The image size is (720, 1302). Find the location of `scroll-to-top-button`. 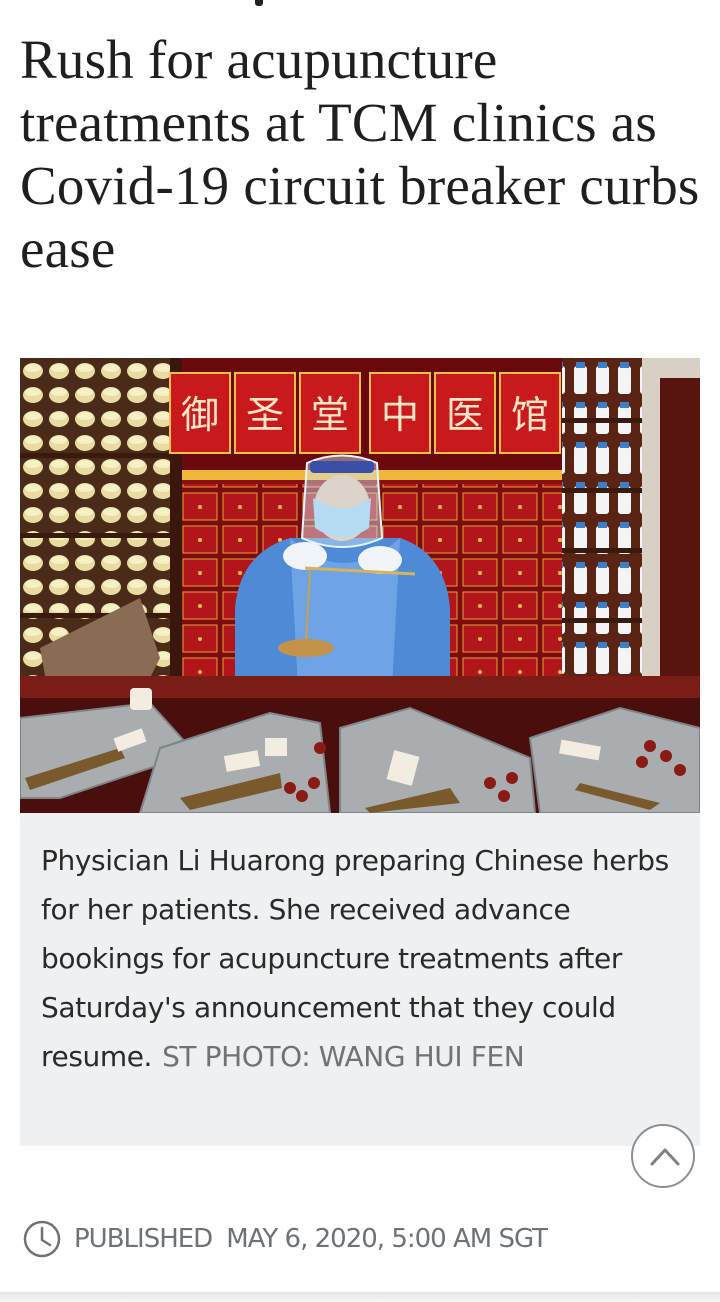

scroll-to-top-button is located at coordinates (663, 1156).